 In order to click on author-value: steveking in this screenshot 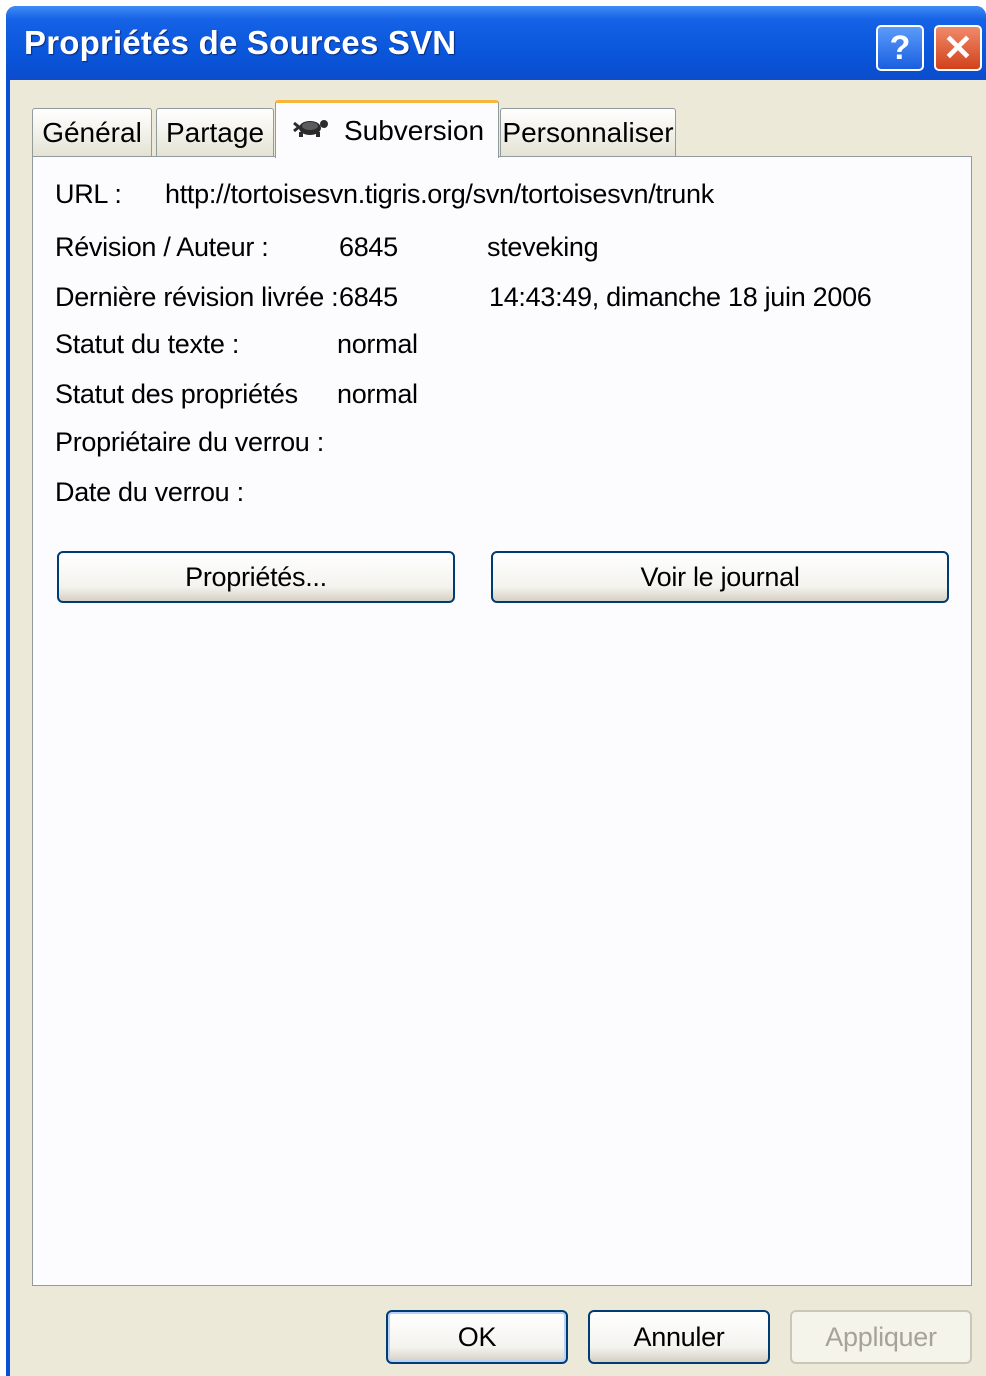, I will do `click(543, 247)`.